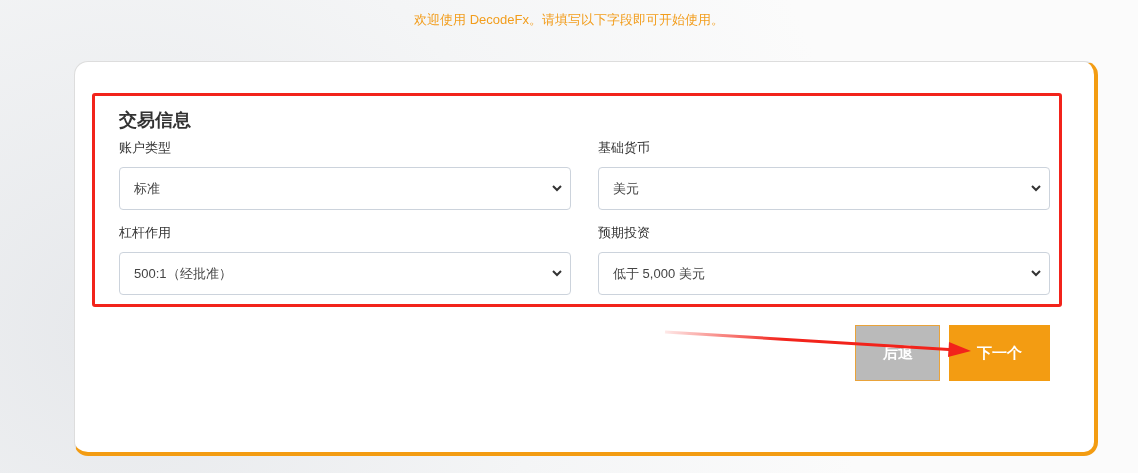 The width and height of the screenshot is (1138, 473). I want to click on dropdown: 标准, so click(345, 188).